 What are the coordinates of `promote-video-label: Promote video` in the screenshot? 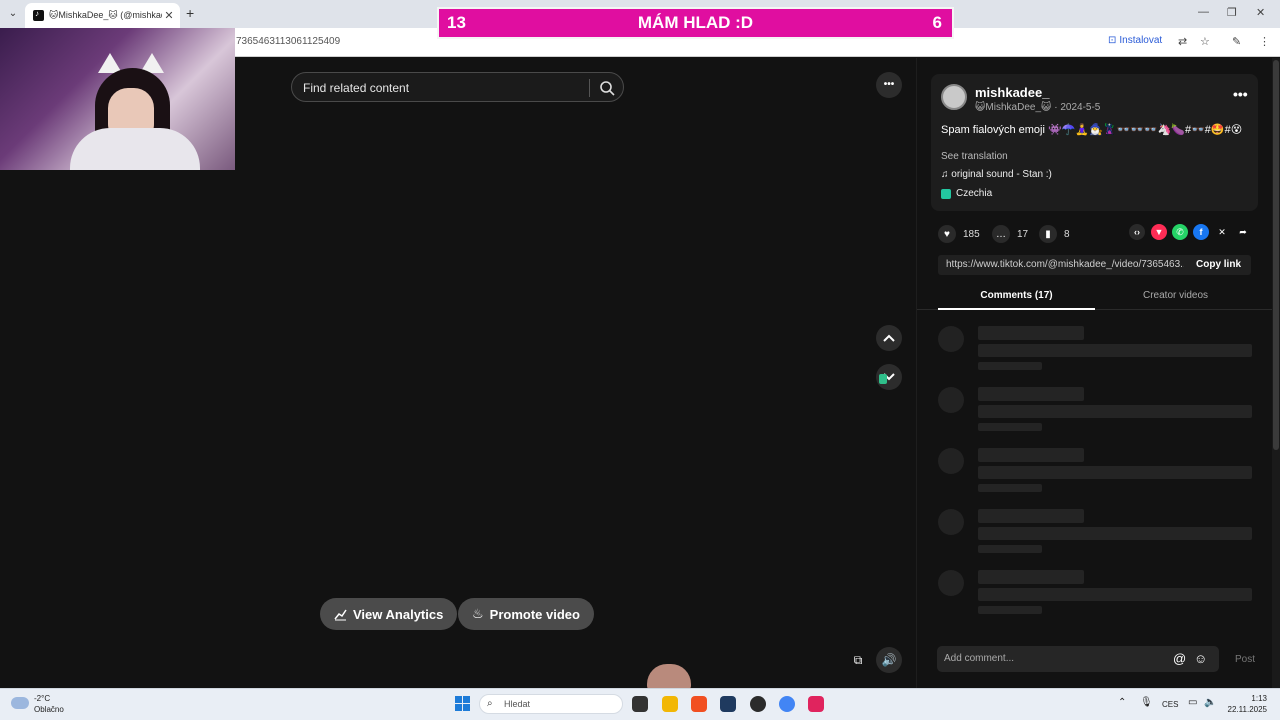 It's located at (534, 614).